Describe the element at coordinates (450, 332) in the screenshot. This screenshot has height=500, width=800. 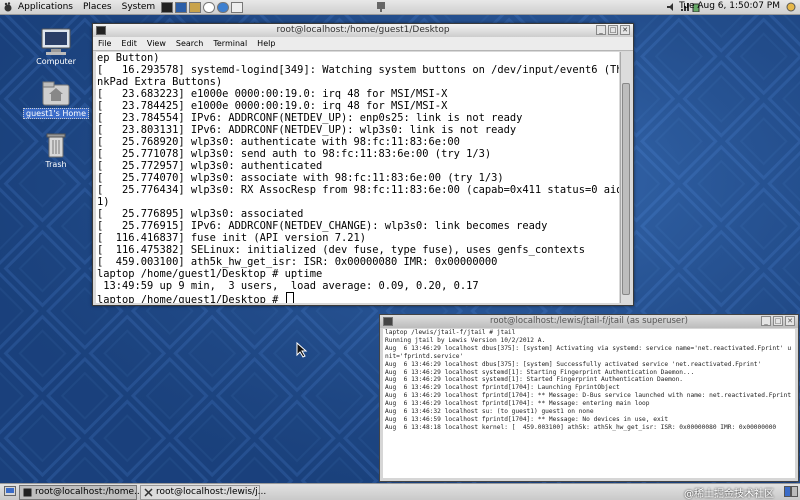
I see `terminal-line: laptop /lewis/jtail-f/jtail # jtail` at that location.